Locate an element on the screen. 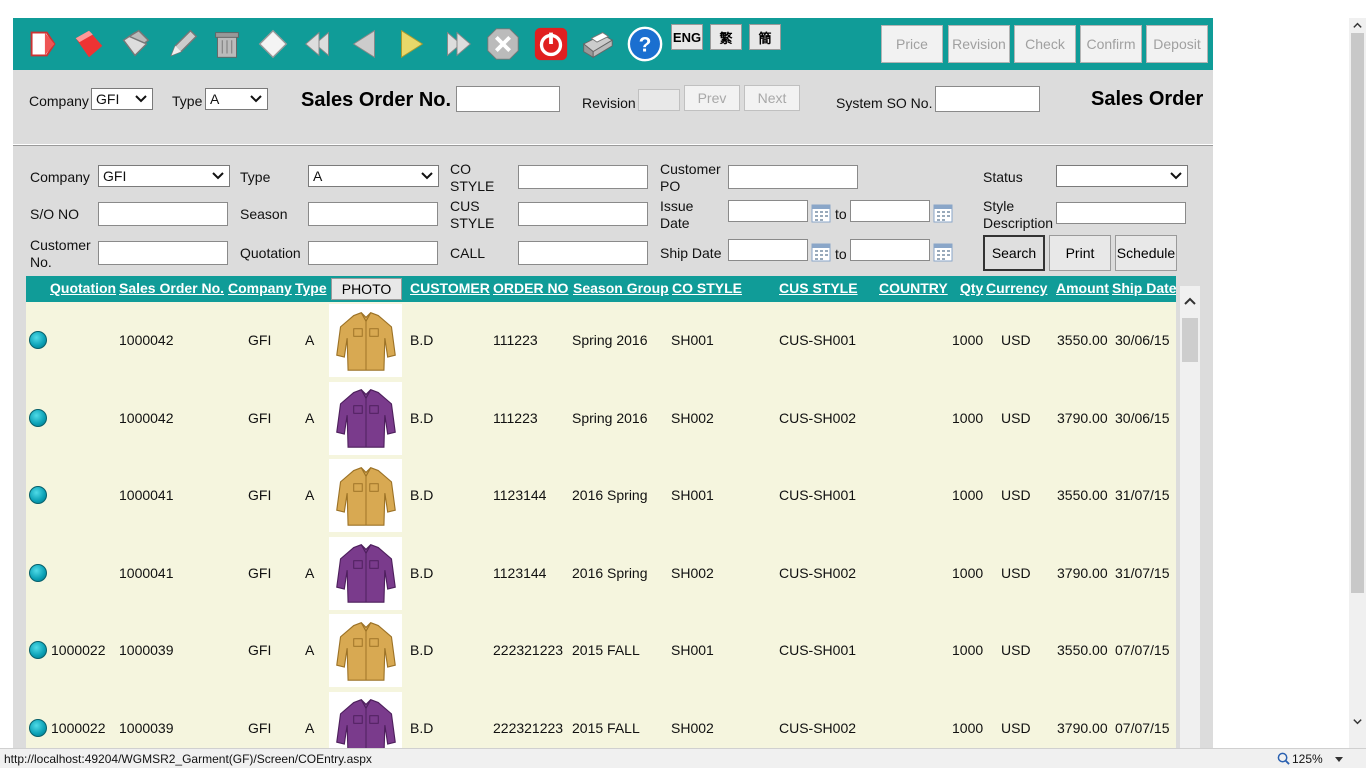 This screenshot has height=768, width=1366. zoom-icon is located at coordinates (1283, 758).